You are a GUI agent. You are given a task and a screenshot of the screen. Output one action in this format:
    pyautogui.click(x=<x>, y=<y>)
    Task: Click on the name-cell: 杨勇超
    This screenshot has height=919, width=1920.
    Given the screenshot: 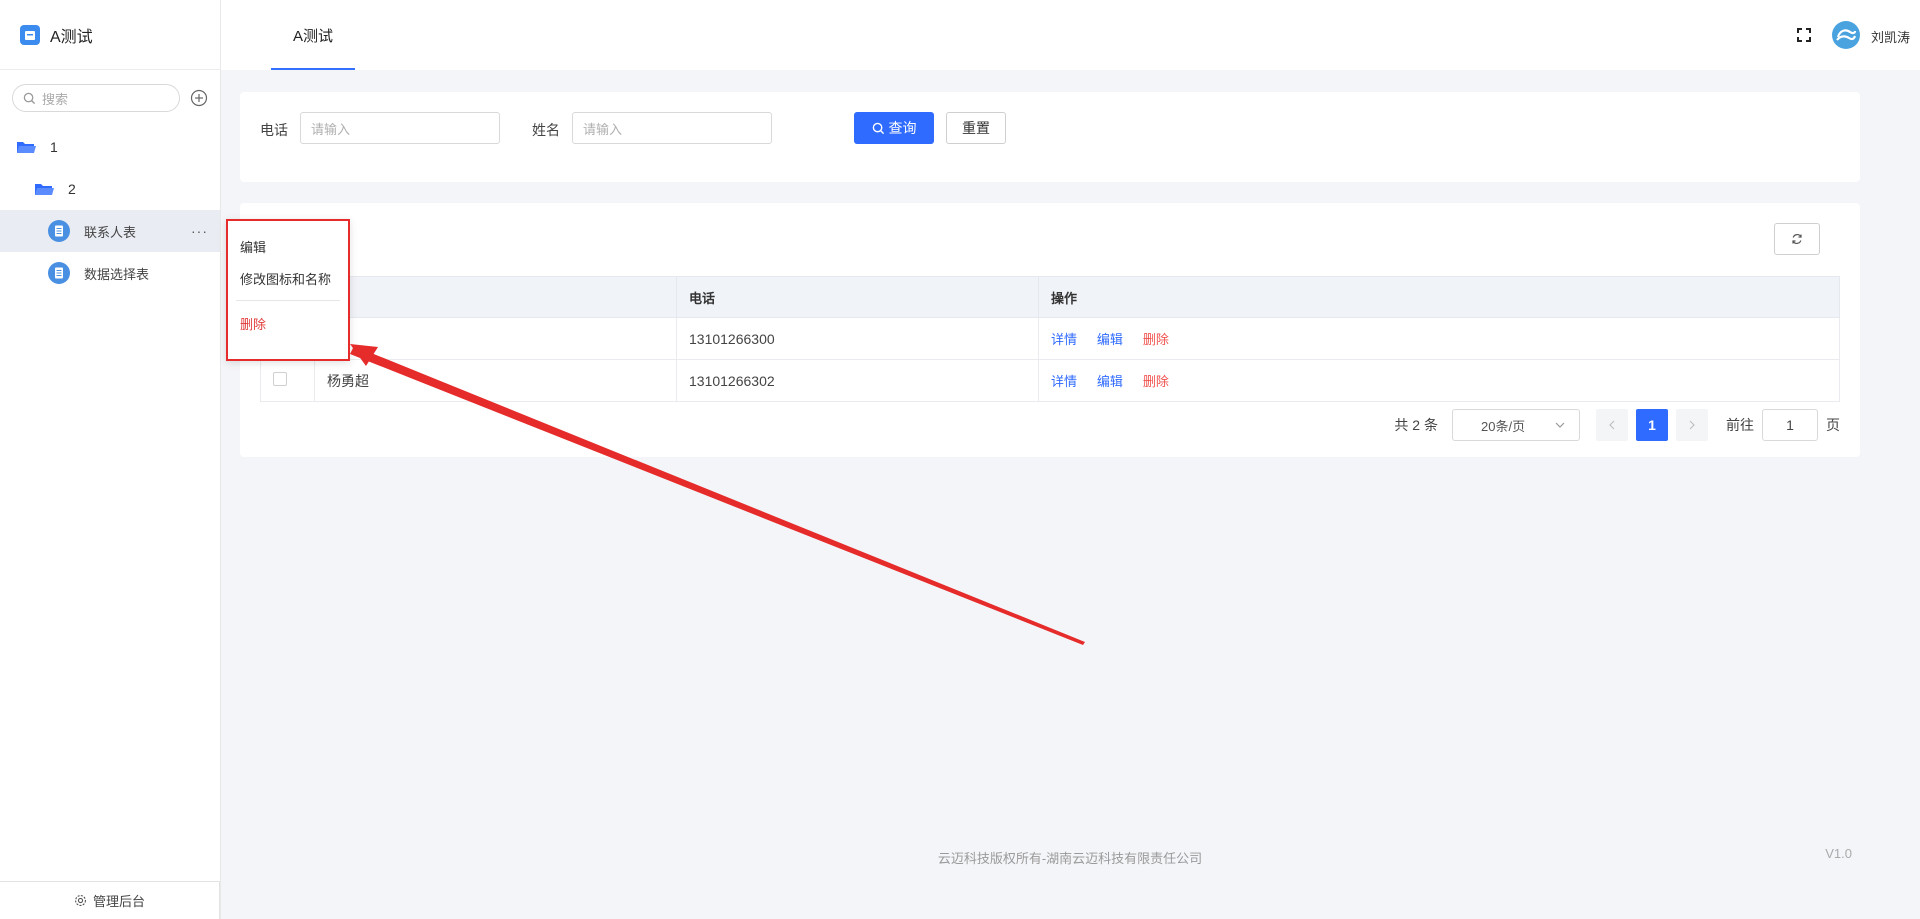 What is the action you would take?
    pyautogui.click(x=495, y=380)
    